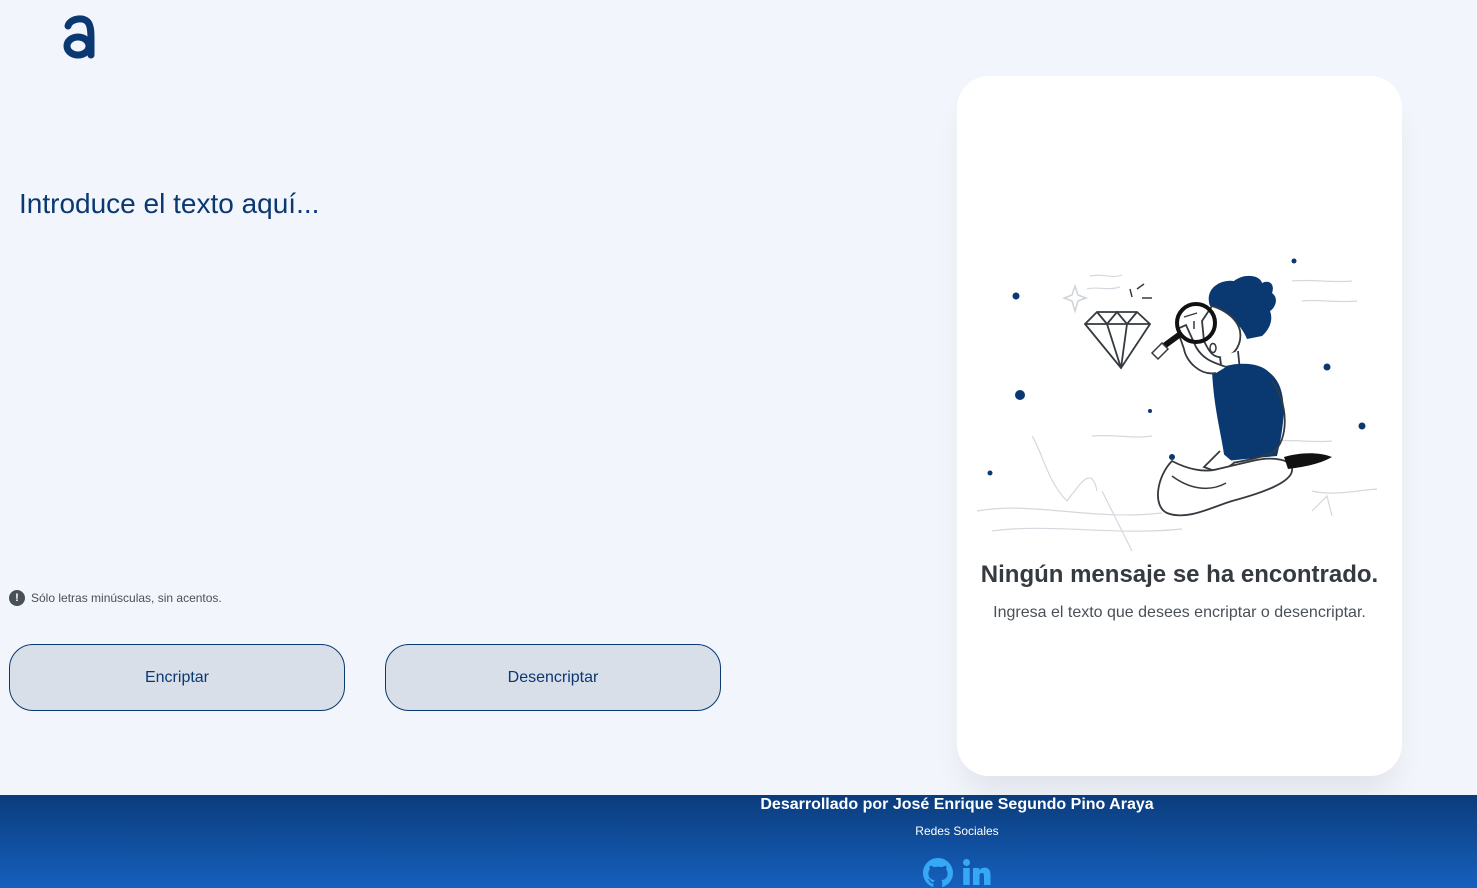 The image size is (1477, 888). Describe the element at coordinates (957, 831) in the screenshot. I see `footer-social-label: Redes Sociales` at that location.